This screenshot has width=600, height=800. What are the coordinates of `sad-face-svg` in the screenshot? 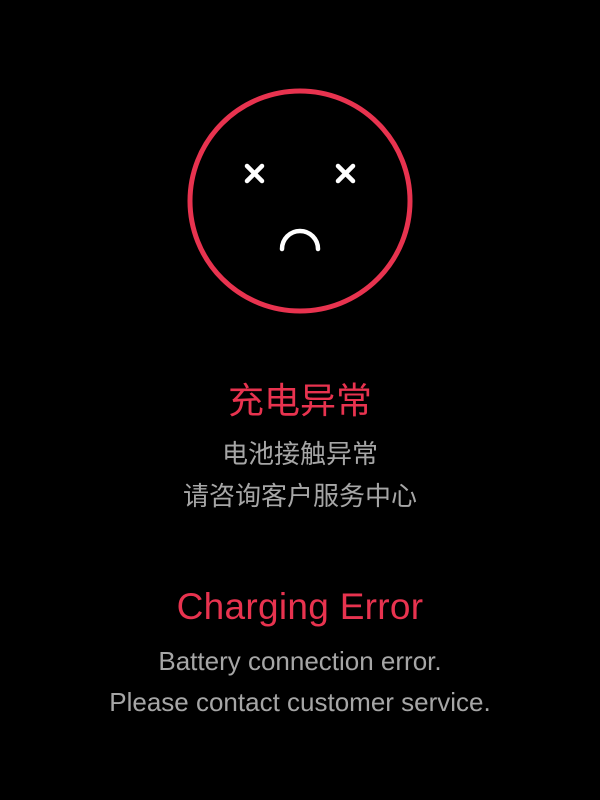 It's located at (300, 201).